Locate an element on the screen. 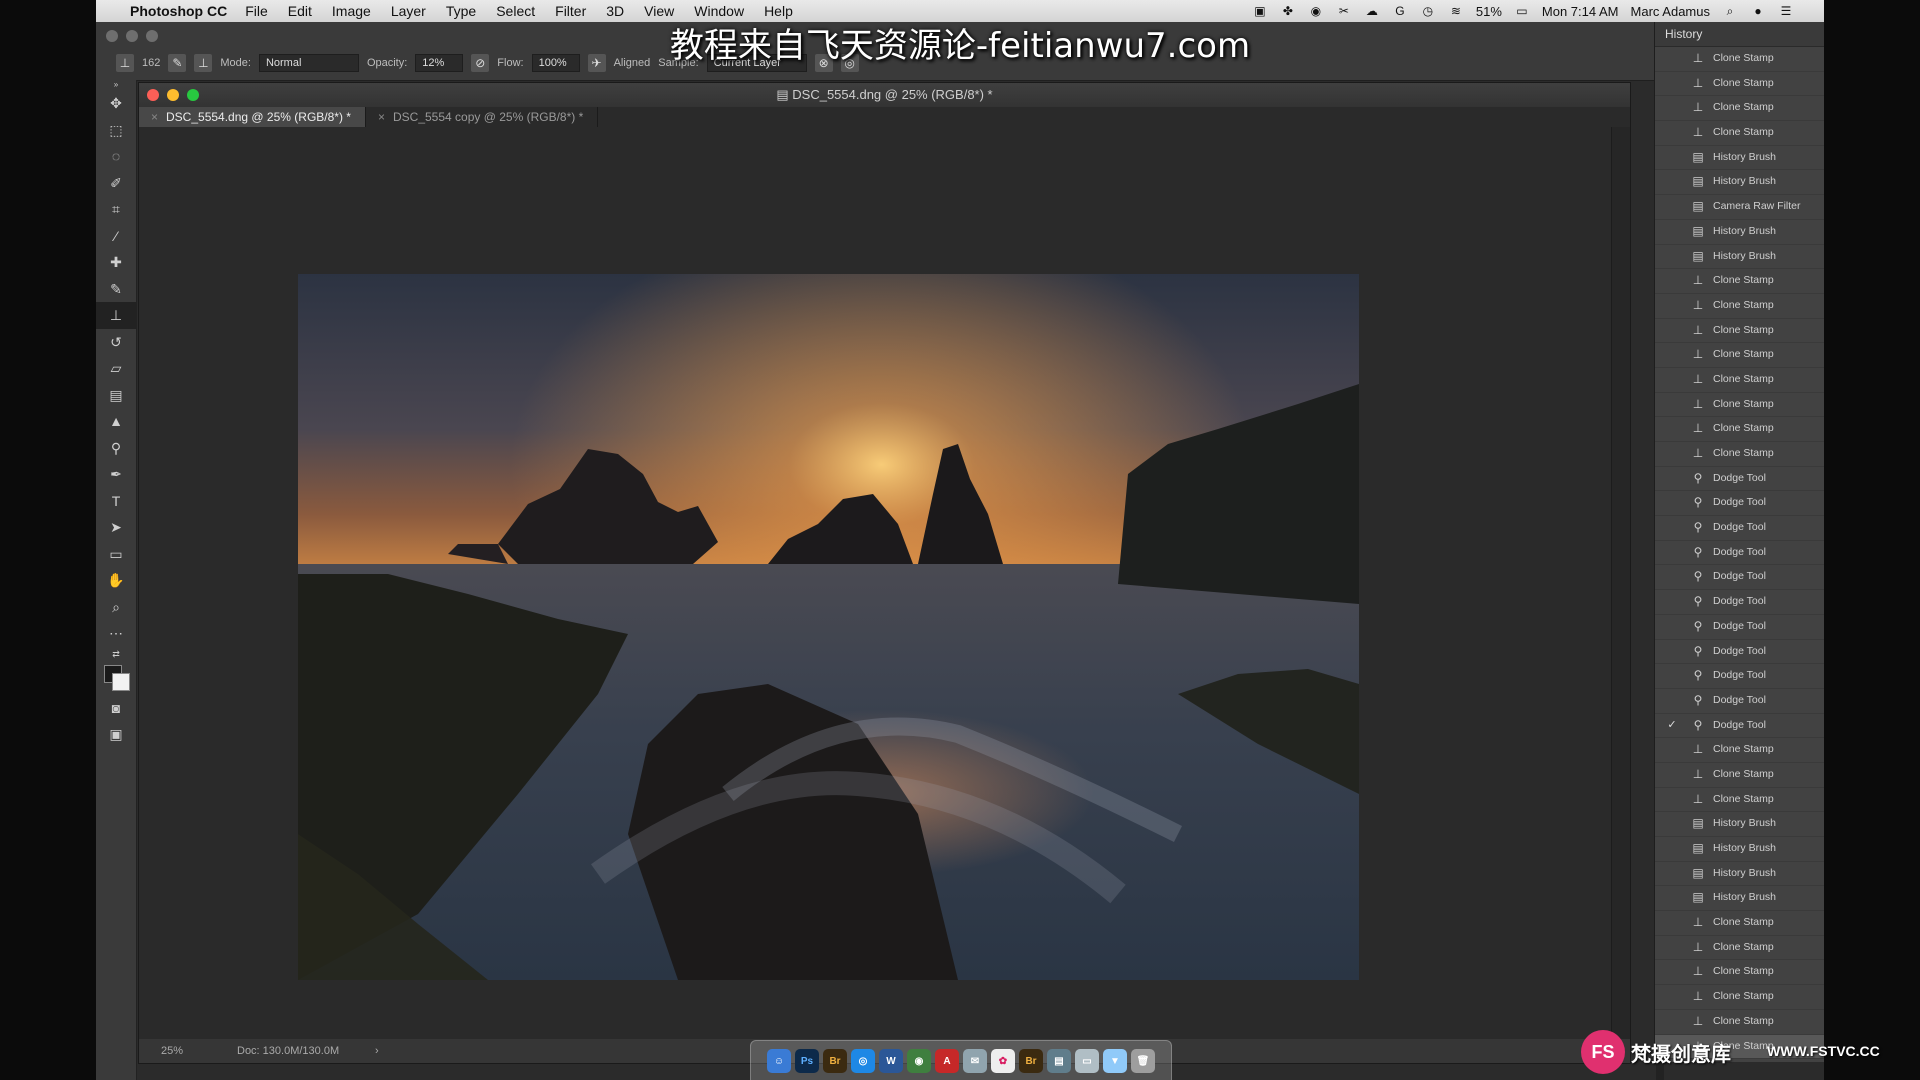 The height and width of the screenshot is (1080, 1920). zoom-level: 25% is located at coordinates (172, 1051).